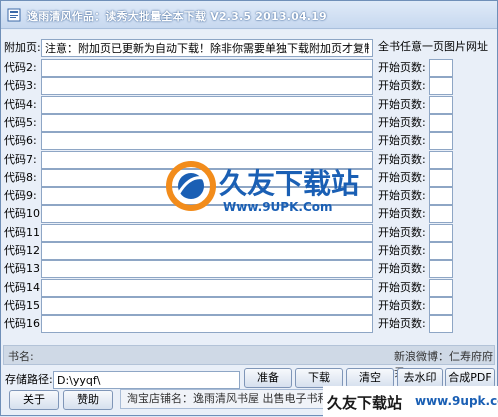 The width and height of the screenshot is (498, 417). I want to click on bookname-bar: 书名: 新浪微博：仁寿府府尹, so click(249, 362).